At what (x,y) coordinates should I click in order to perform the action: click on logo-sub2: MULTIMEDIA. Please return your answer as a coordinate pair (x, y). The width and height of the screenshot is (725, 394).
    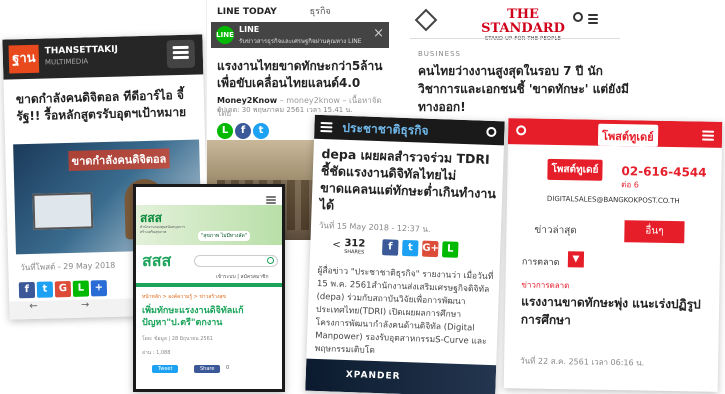
    Looking at the image, I should click on (66, 62).